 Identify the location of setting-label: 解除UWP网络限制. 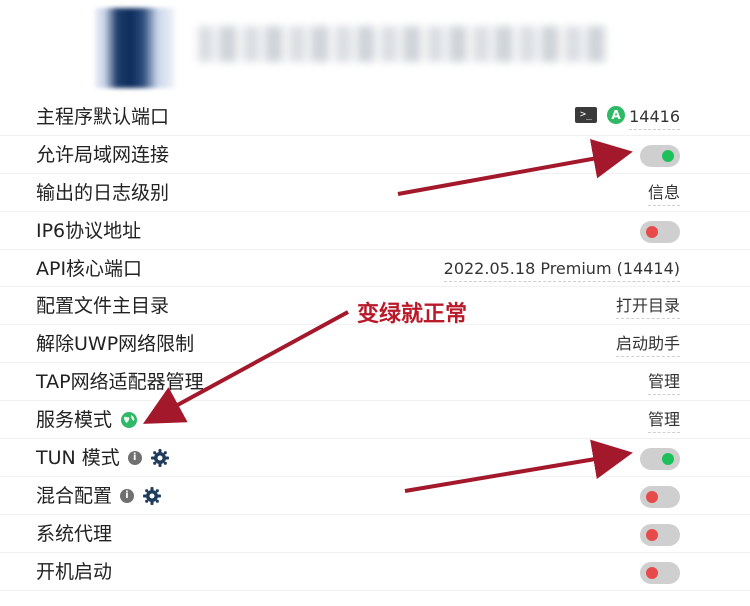
(115, 344).